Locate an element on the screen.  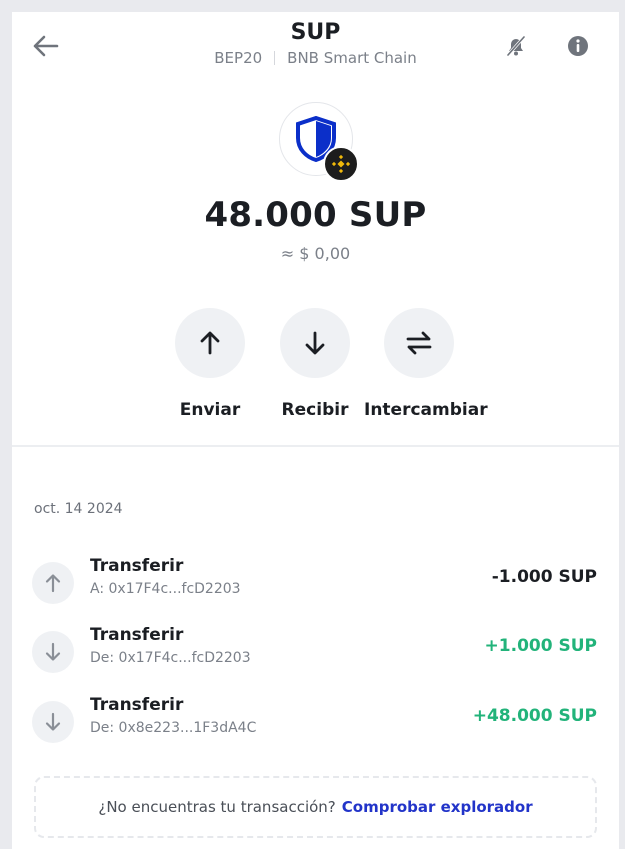
info-button is located at coordinates (578, 46).